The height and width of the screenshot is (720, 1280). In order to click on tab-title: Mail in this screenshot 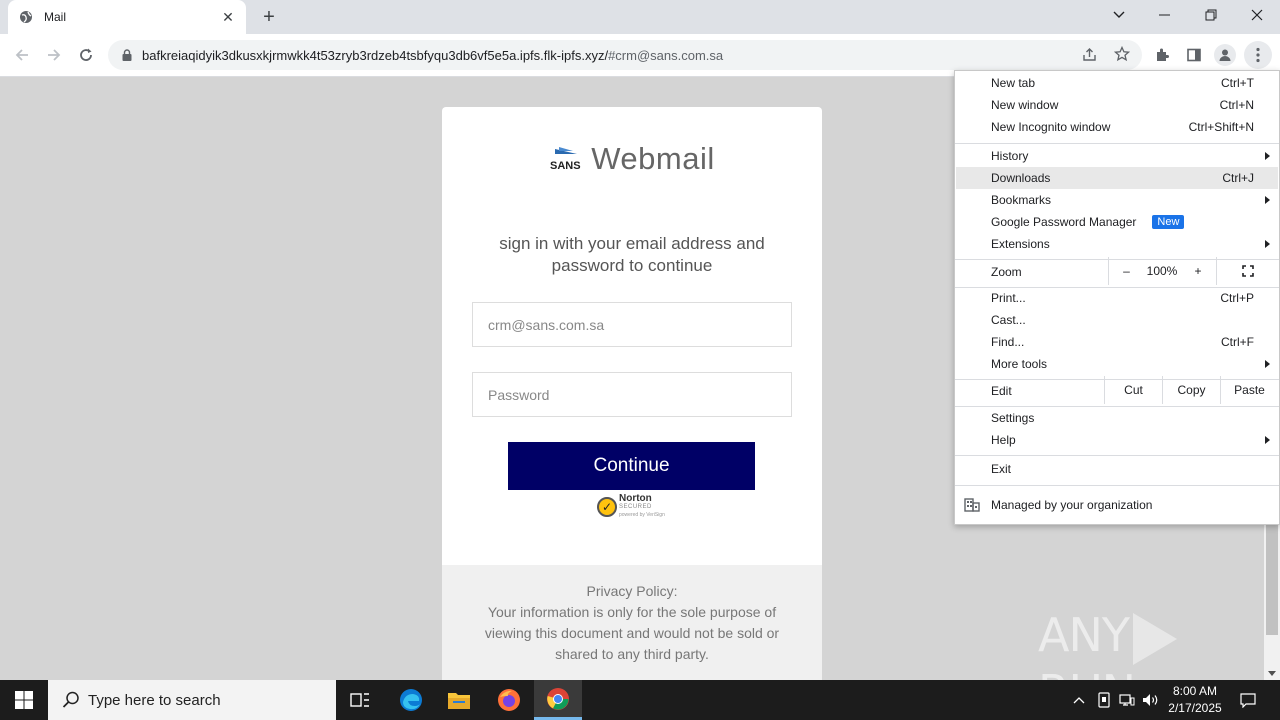, I will do `click(55, 17)`.